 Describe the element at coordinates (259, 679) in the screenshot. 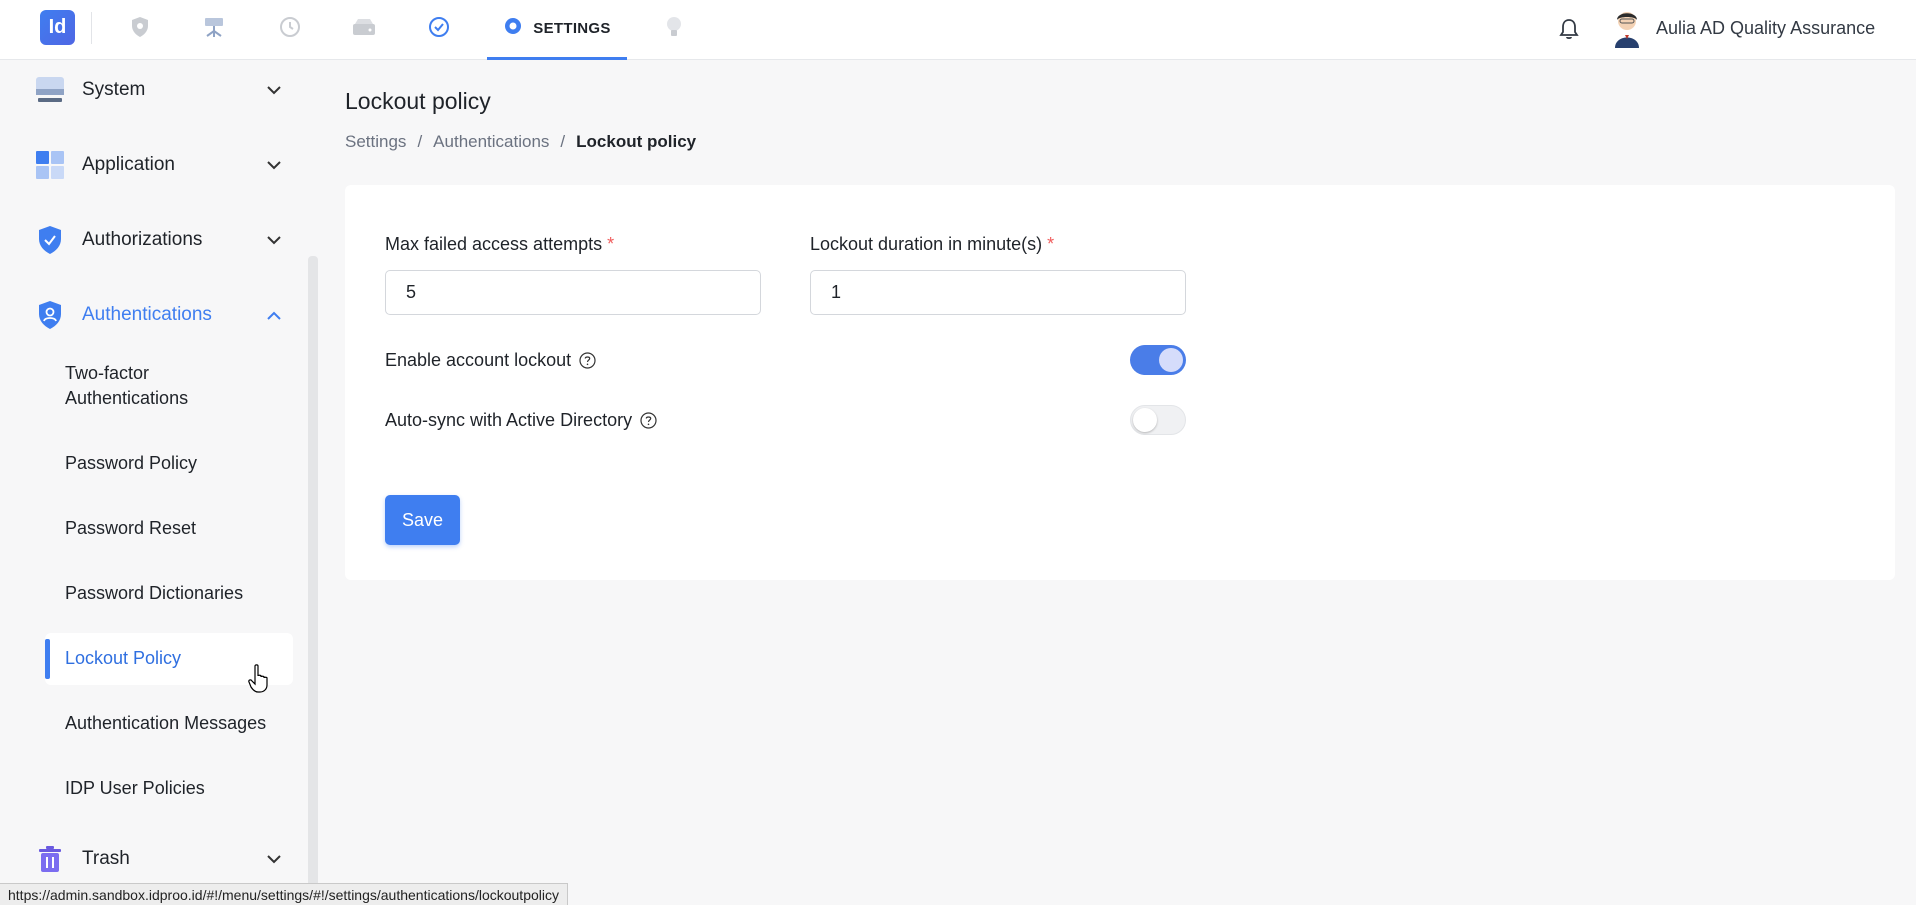

I see `hand-cursor-icon` at that location.